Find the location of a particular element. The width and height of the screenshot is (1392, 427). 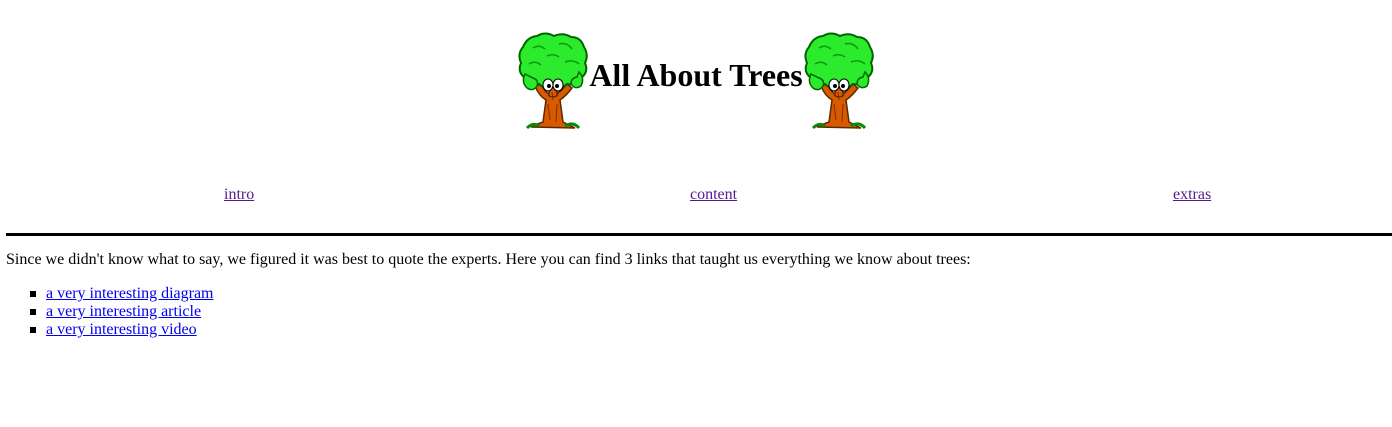

nav-link-content: content is located at coordinates (713, 195).